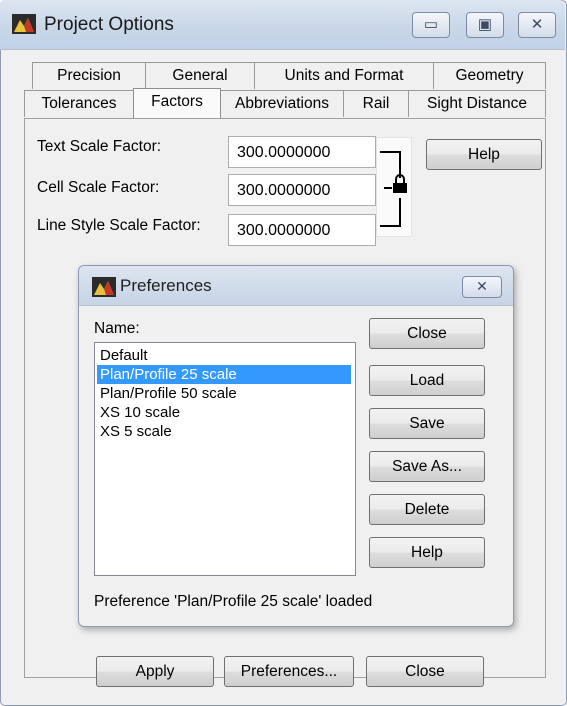 This screenshot has width=567, height=706. Describe the element at coordinates (117, 328) in the screenshot. I see `name-label: Name:` at that location.